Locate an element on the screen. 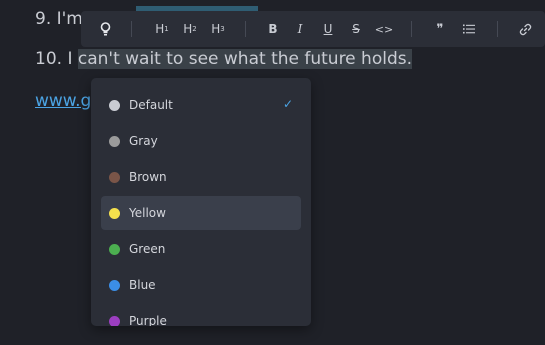 Image resolution: width=545 pixels, height=345 pixels. code-icon: <> is located at coordinates (384, 29).